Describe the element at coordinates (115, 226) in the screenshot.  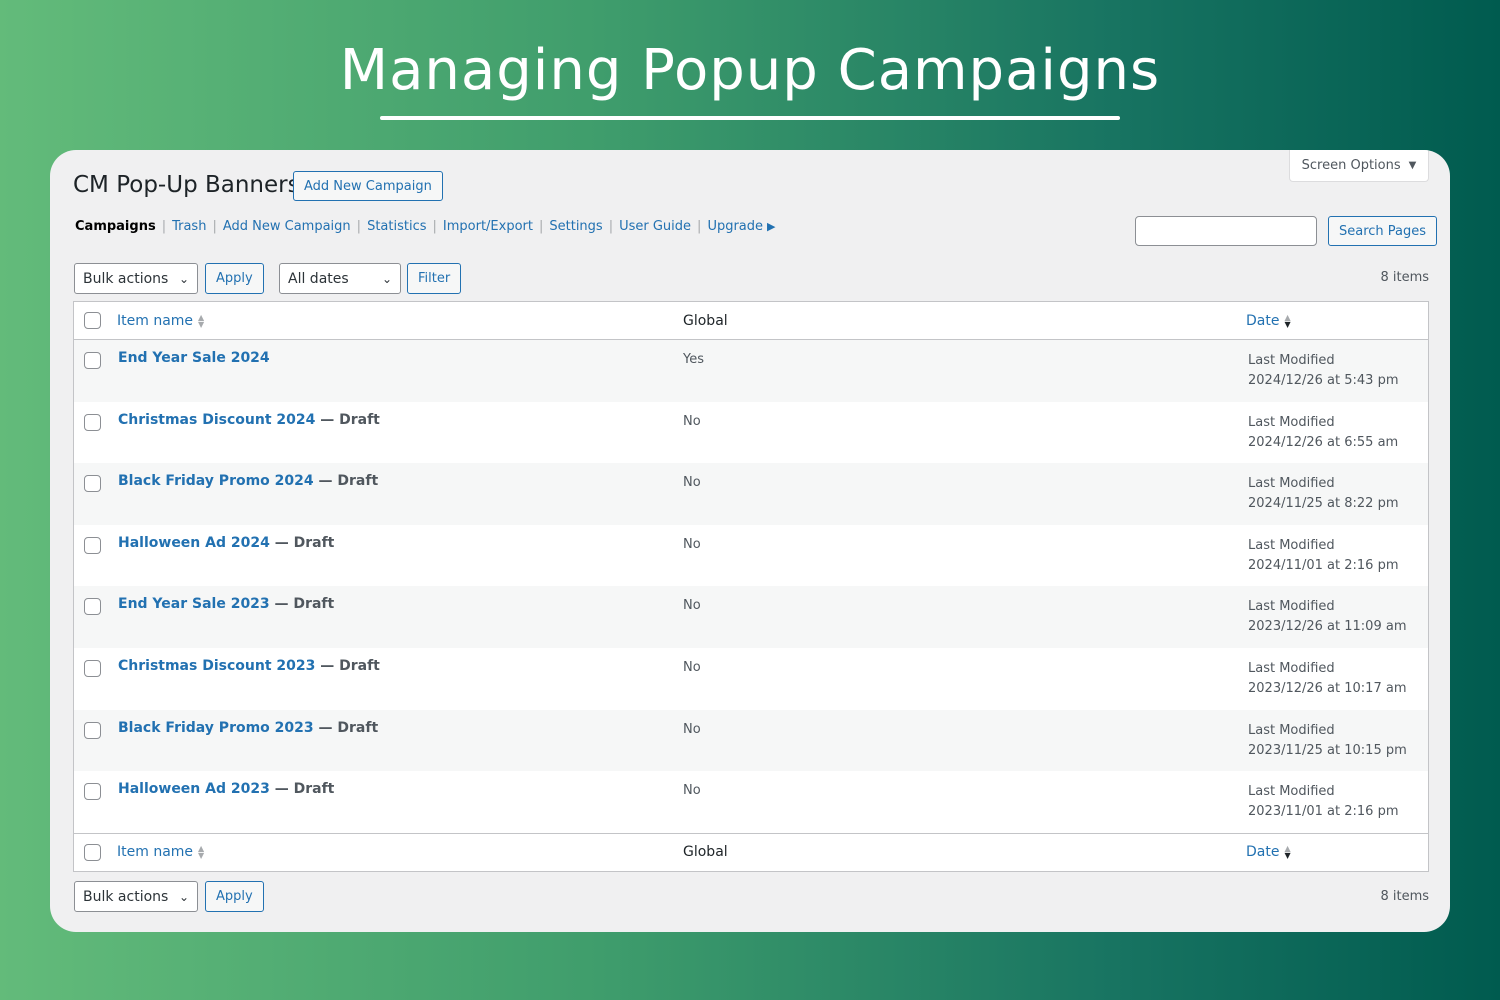
I see `subnav-item-campaigns: Campaigns` at that location.